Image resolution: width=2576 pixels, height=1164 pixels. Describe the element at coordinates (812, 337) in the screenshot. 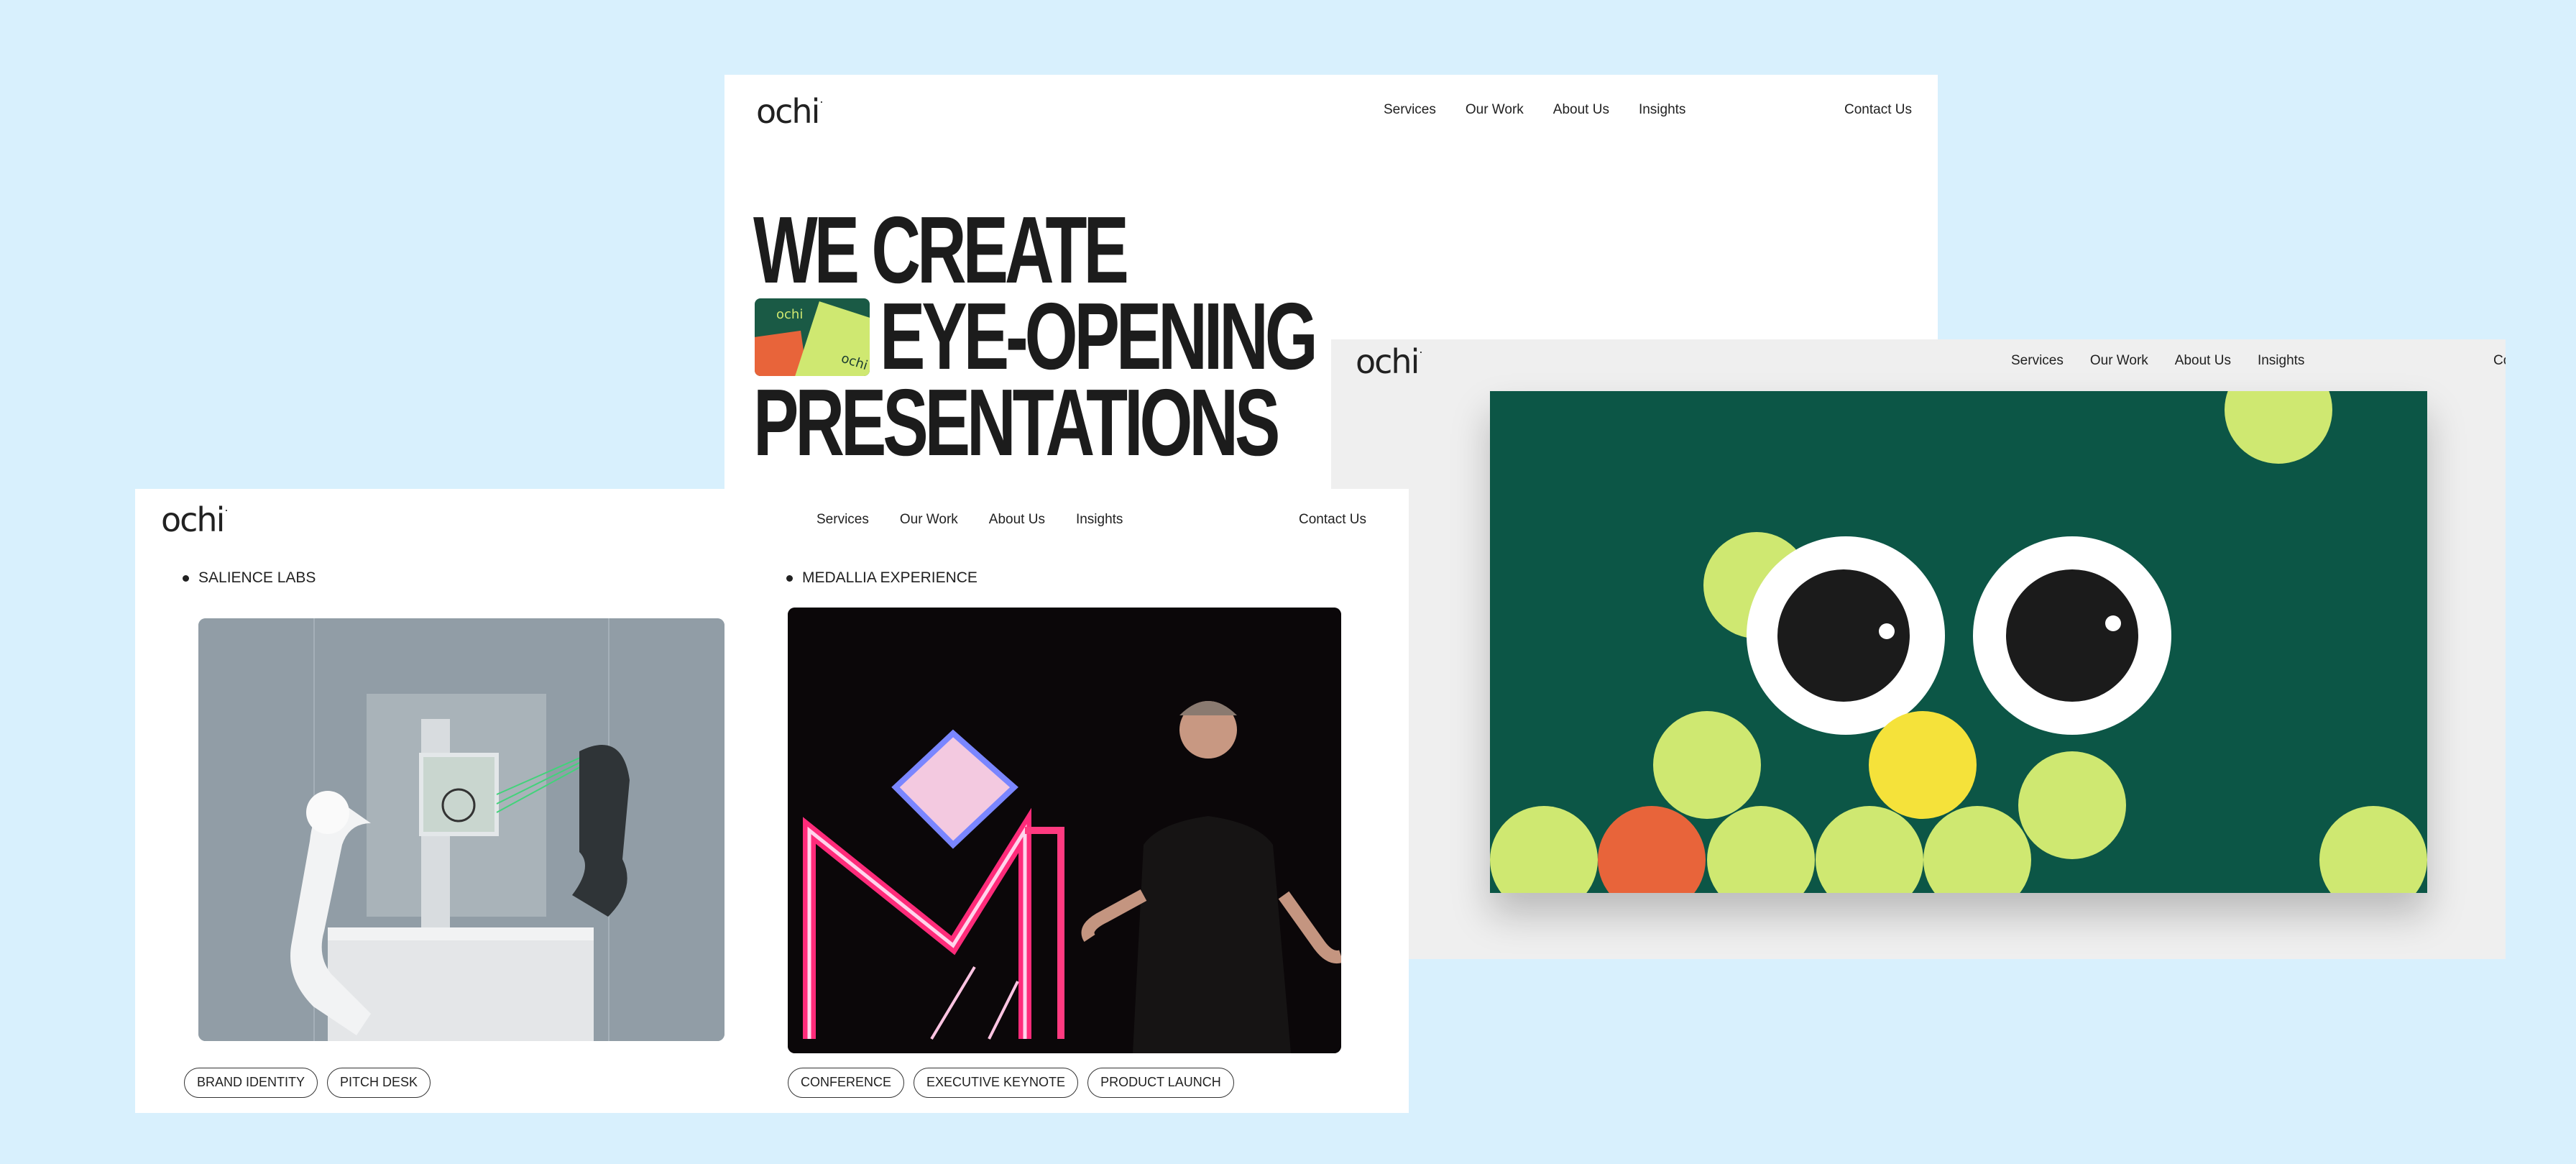

I see `hero-thumbnail-image: ochi ochi` at that location.